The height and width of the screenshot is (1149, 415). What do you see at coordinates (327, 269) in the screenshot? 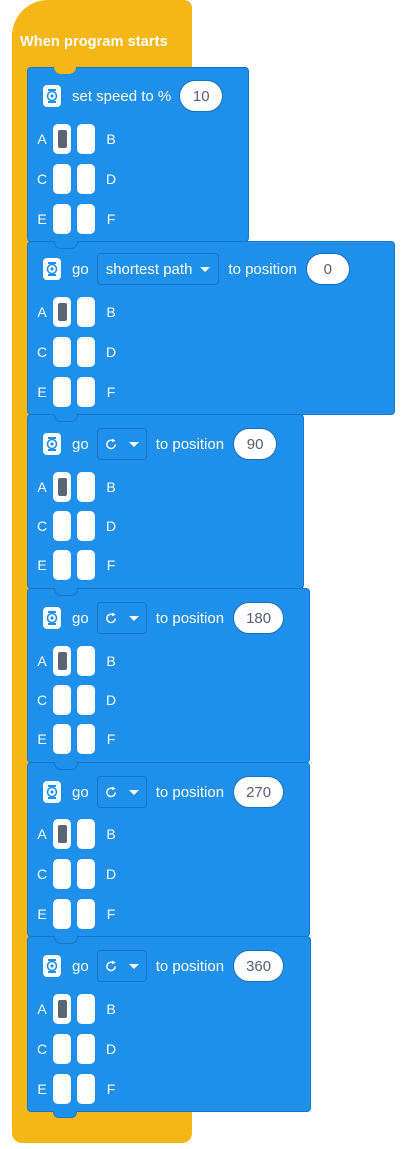
I see `position-value-input: 0` at bounding box center [327, 269].